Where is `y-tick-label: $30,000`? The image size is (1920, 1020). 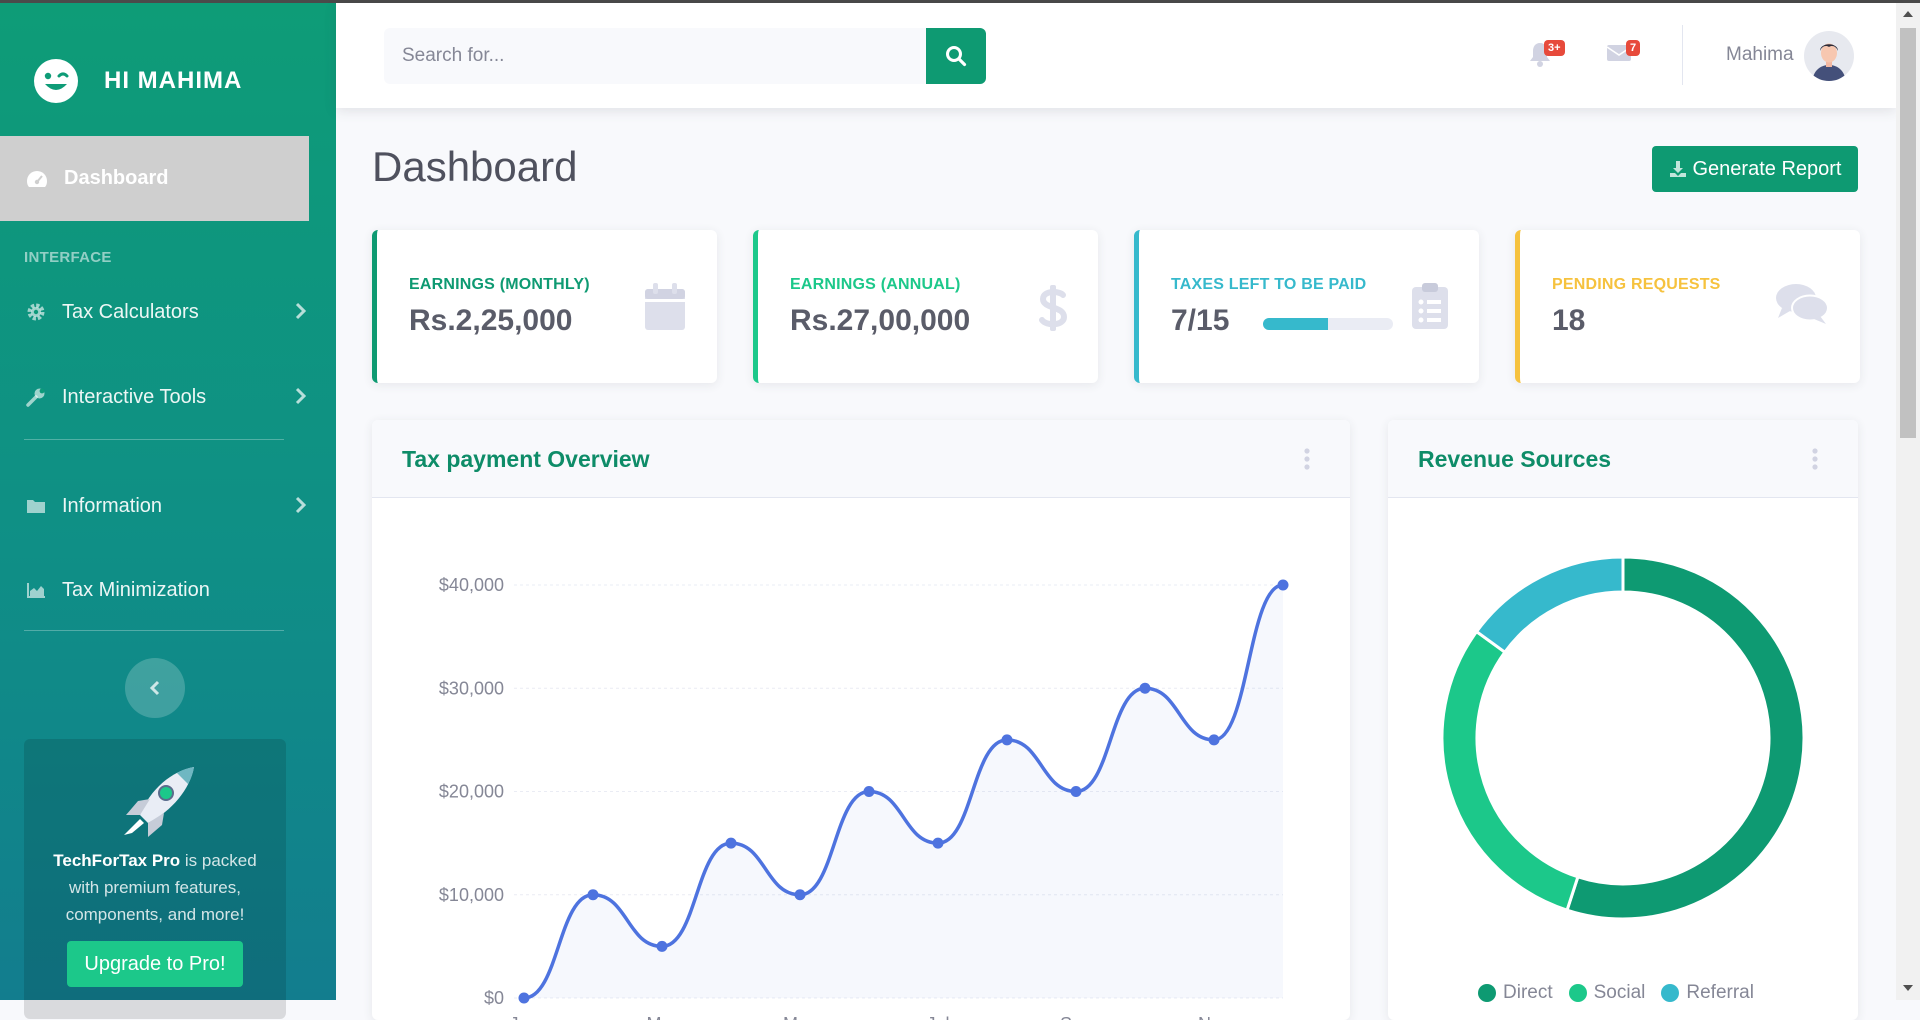 y-tick-label: $30,000 is located at coordinates (471, 688).